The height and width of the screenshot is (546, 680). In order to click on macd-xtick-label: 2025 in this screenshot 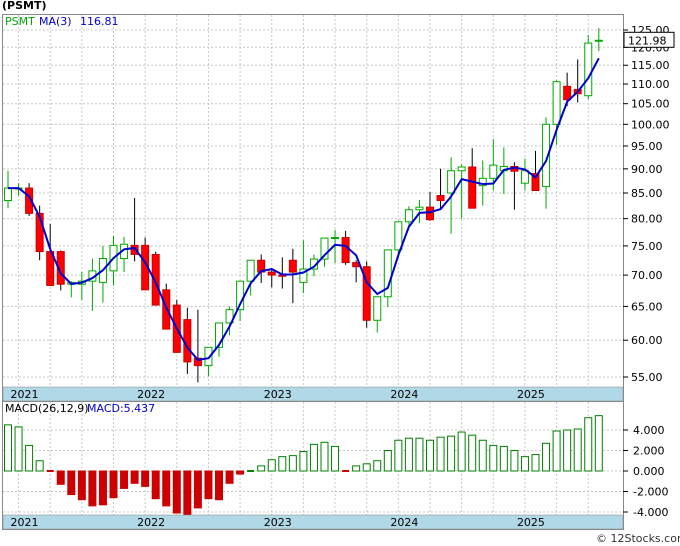, I will do `click(531, 522)`.